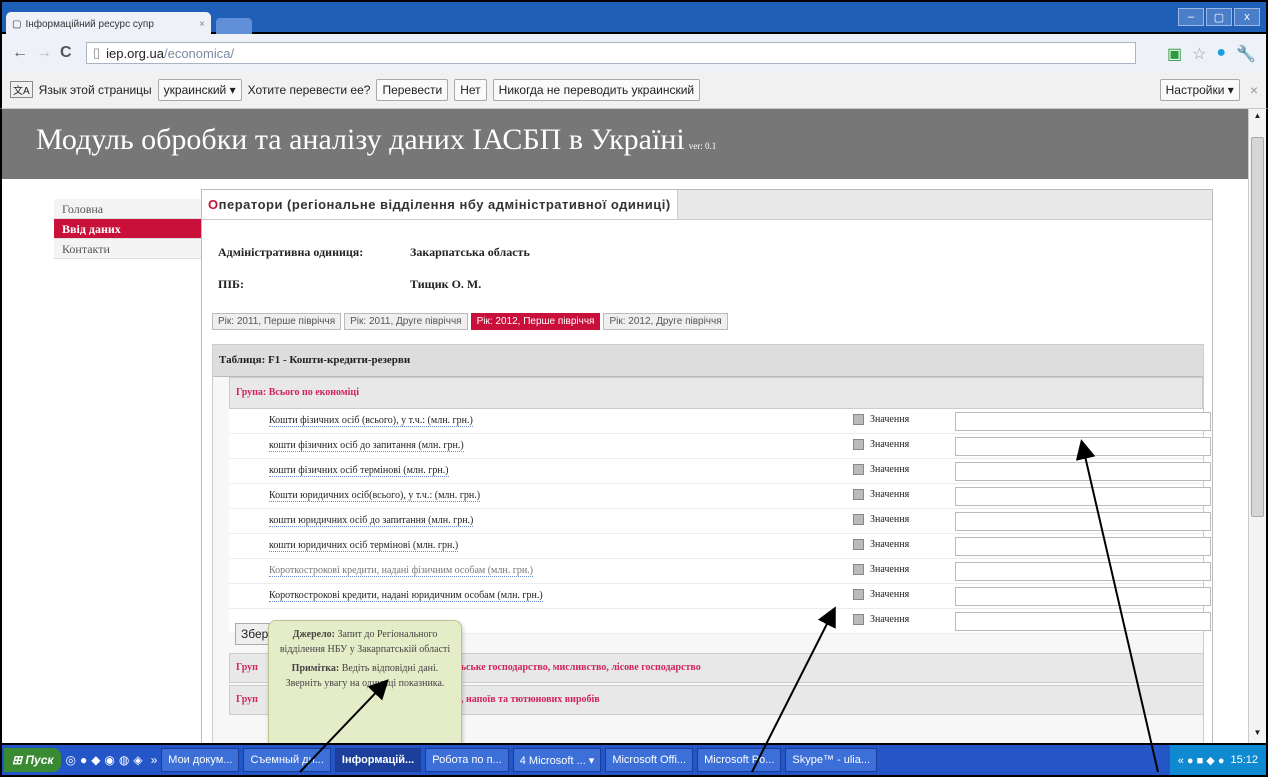 This screenshot has height=777, width=1268. What do you see at coordinates (1254, 90) in the screenshot?
I see `translate-close-icon: ×` at bounding box center [1254, 90].